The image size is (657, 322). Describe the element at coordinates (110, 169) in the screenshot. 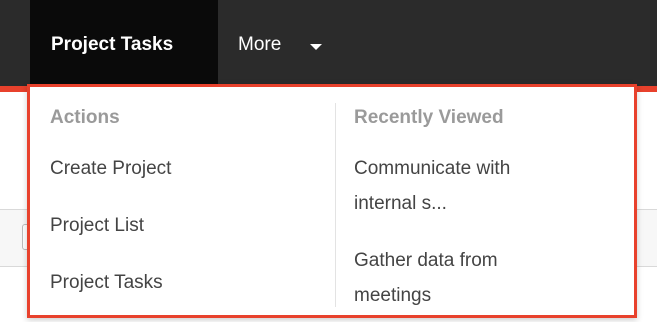

I see `menu-item-create-project: Create Project` at that location.